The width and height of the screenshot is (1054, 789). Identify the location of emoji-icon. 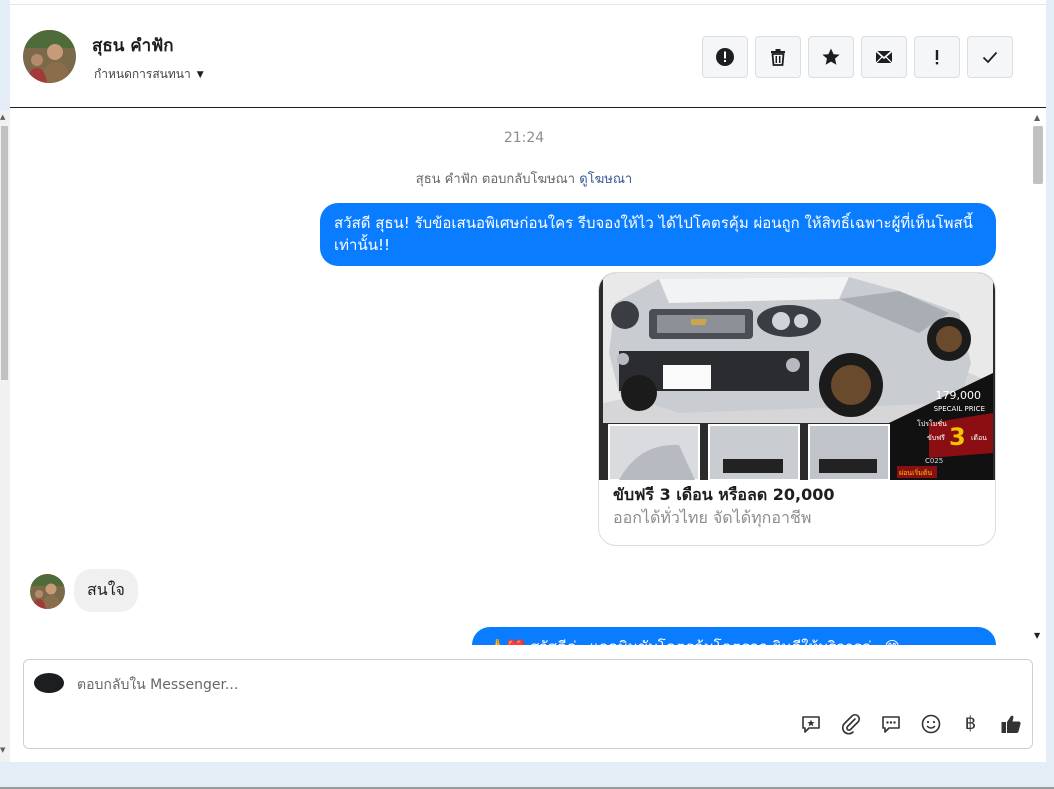
(930, 723).